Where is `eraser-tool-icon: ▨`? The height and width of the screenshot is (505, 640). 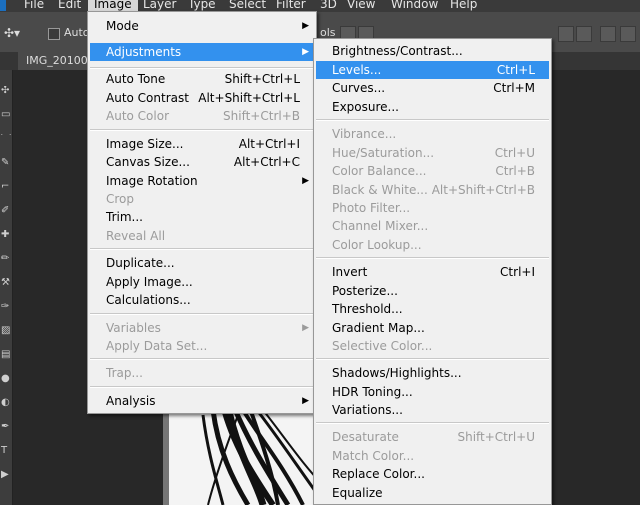
eraser-tool-icon: ▨ is located at coordinates (6, 331).